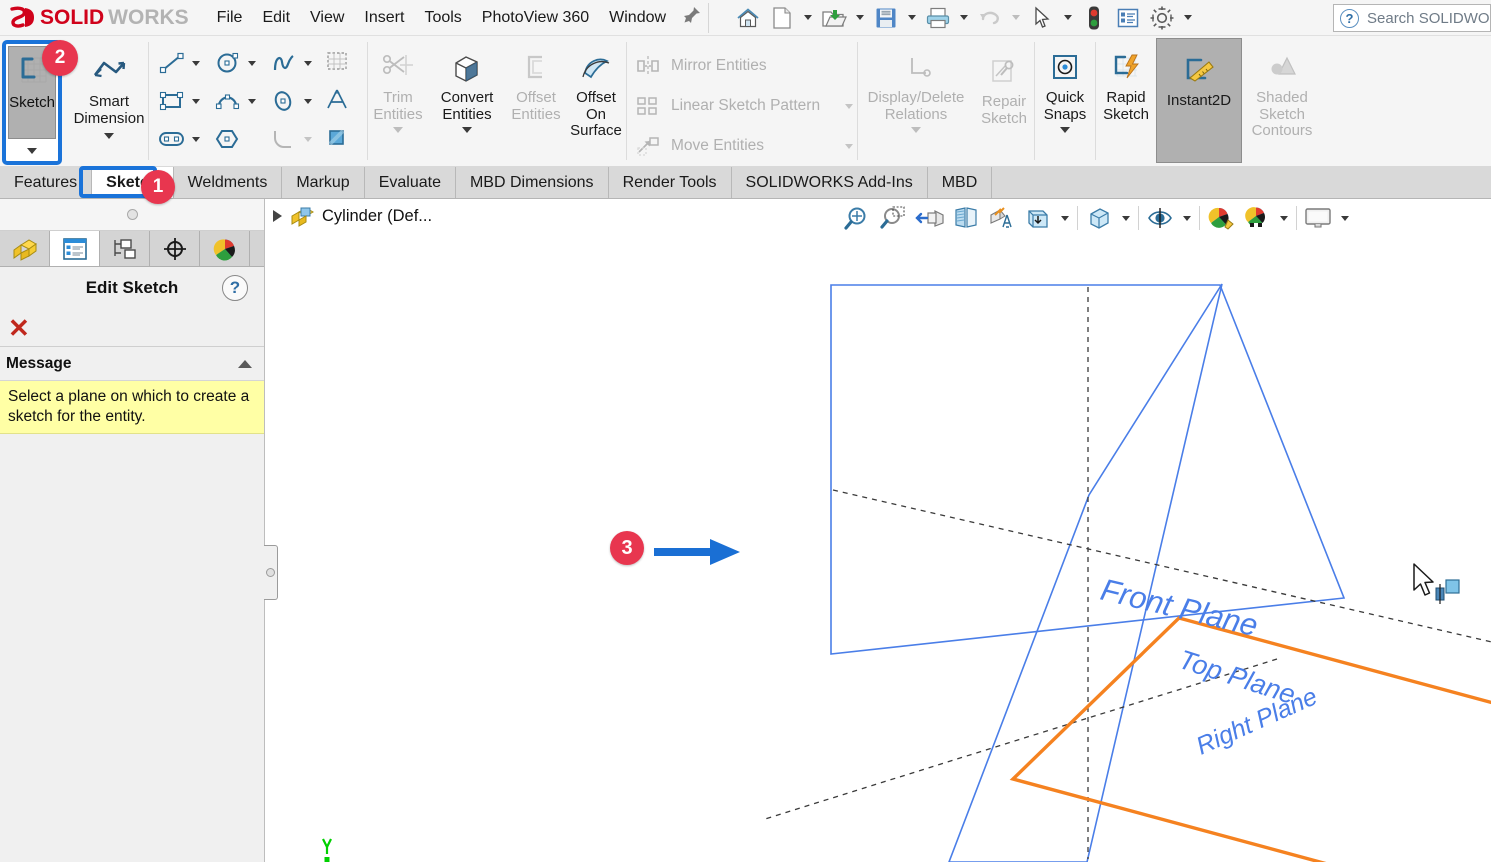  What do you see at coordinates (1199, 100) in the screenshot?
I see `instant2d-button: Instant2D` at bounding box center [1199, 100].